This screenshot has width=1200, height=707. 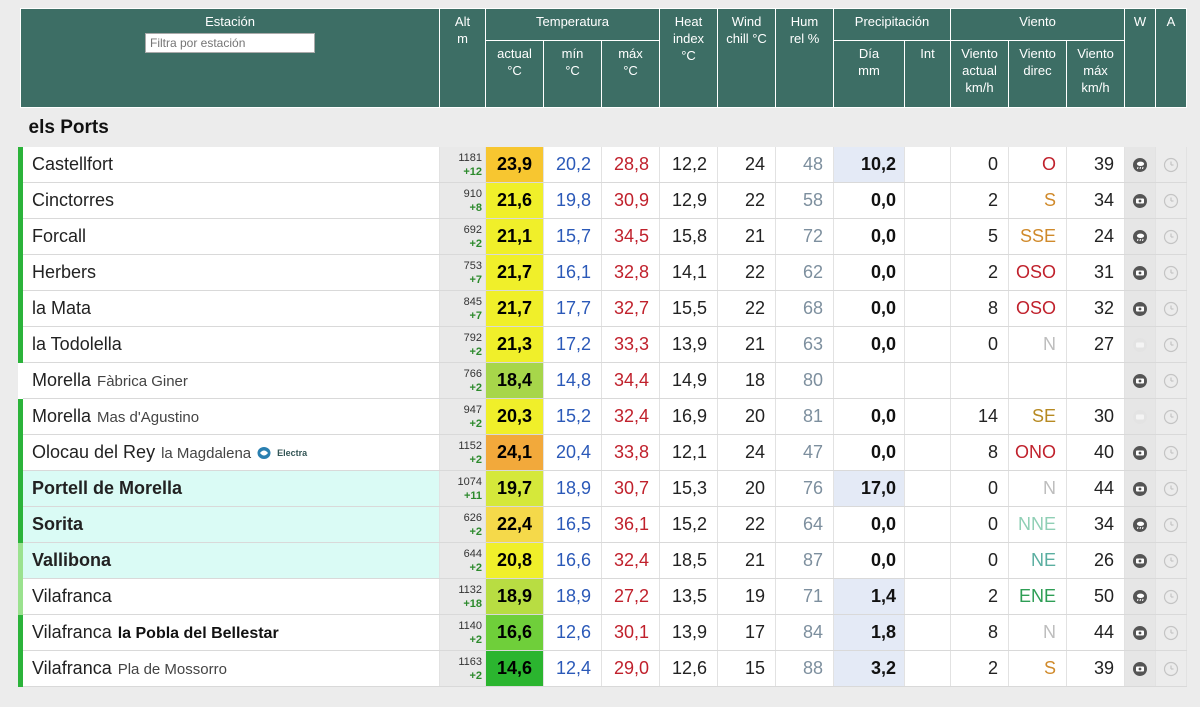 I want to click on station-name: Olocau del Rey, so click(x=93, y=452).